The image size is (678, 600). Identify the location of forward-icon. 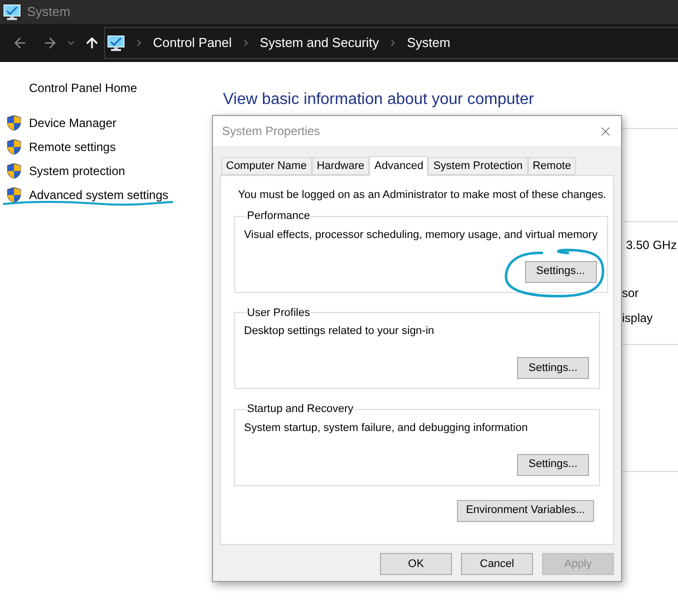
(50, 43).